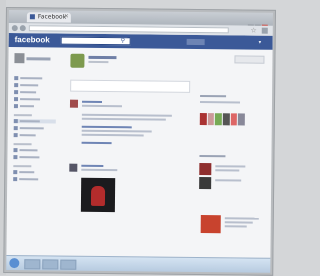 The image size is (320, 276). What do you see at coordinates (66, 16) in the screenshot?
I see `tab-close-icon: ×` at bounding box center [66, 16].